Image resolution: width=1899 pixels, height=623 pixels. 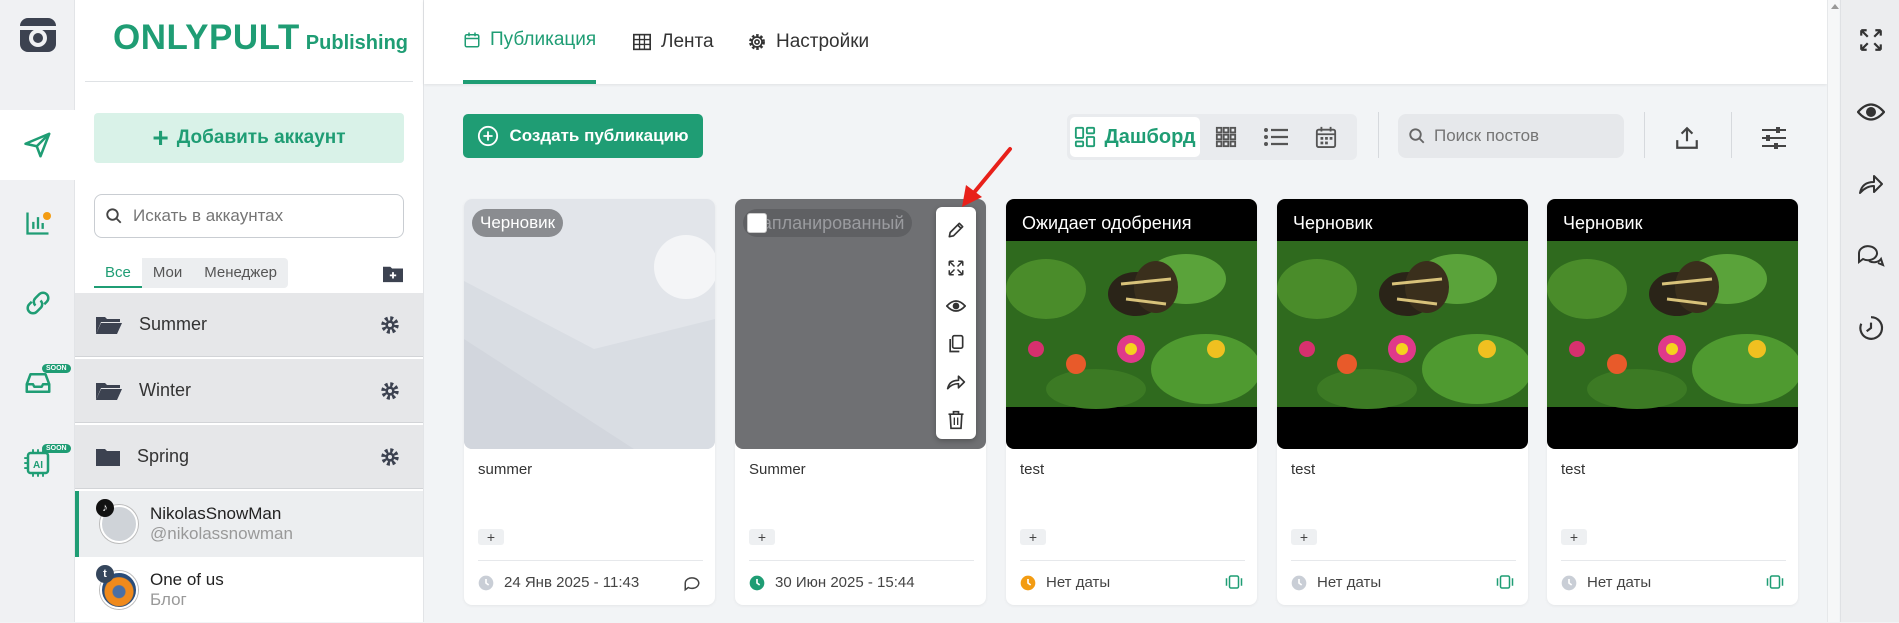 What do you see at coordinates (1687, 138) in the screenshot?
I see `export-button` at bounding box center [1687, 138].